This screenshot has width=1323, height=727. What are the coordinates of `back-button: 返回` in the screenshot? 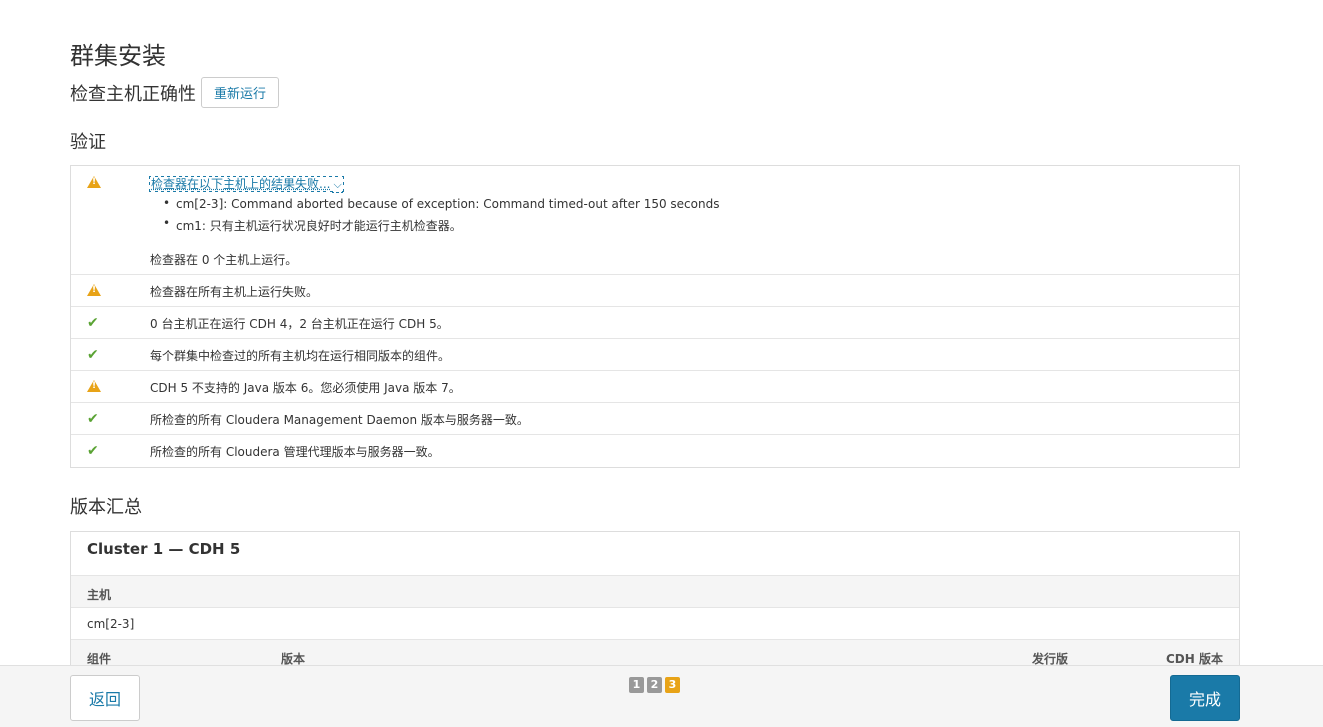 It's located at (105, 698).